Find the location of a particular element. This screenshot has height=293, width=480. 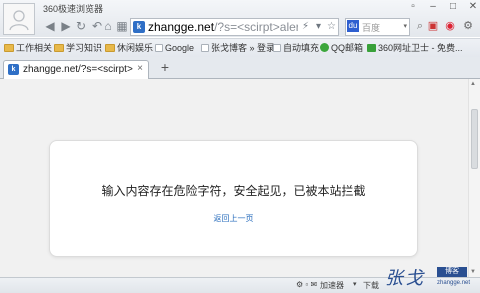

bookmark-item: 休闲娱乐 is located at coordinates (129, 48).